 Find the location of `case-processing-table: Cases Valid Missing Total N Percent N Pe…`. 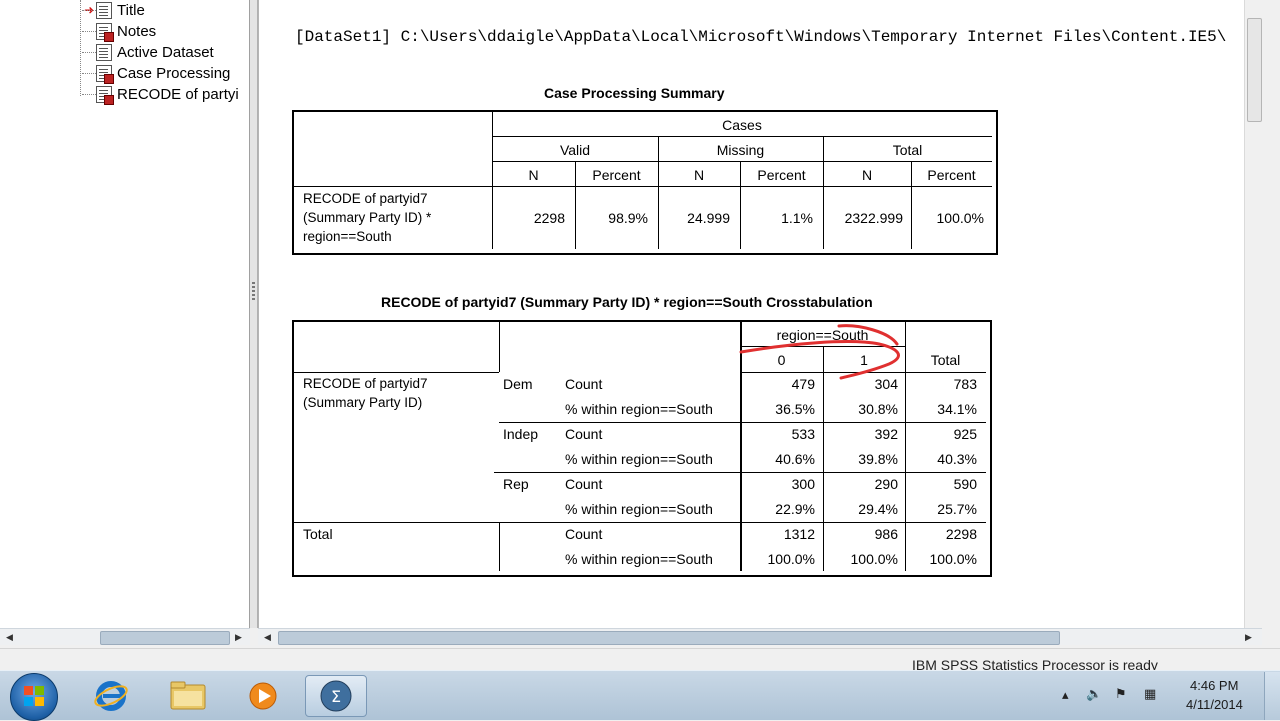

case-processing-table: Cases Valid Missing Total N Percent N Pe… is located at coordinates (645, 182).